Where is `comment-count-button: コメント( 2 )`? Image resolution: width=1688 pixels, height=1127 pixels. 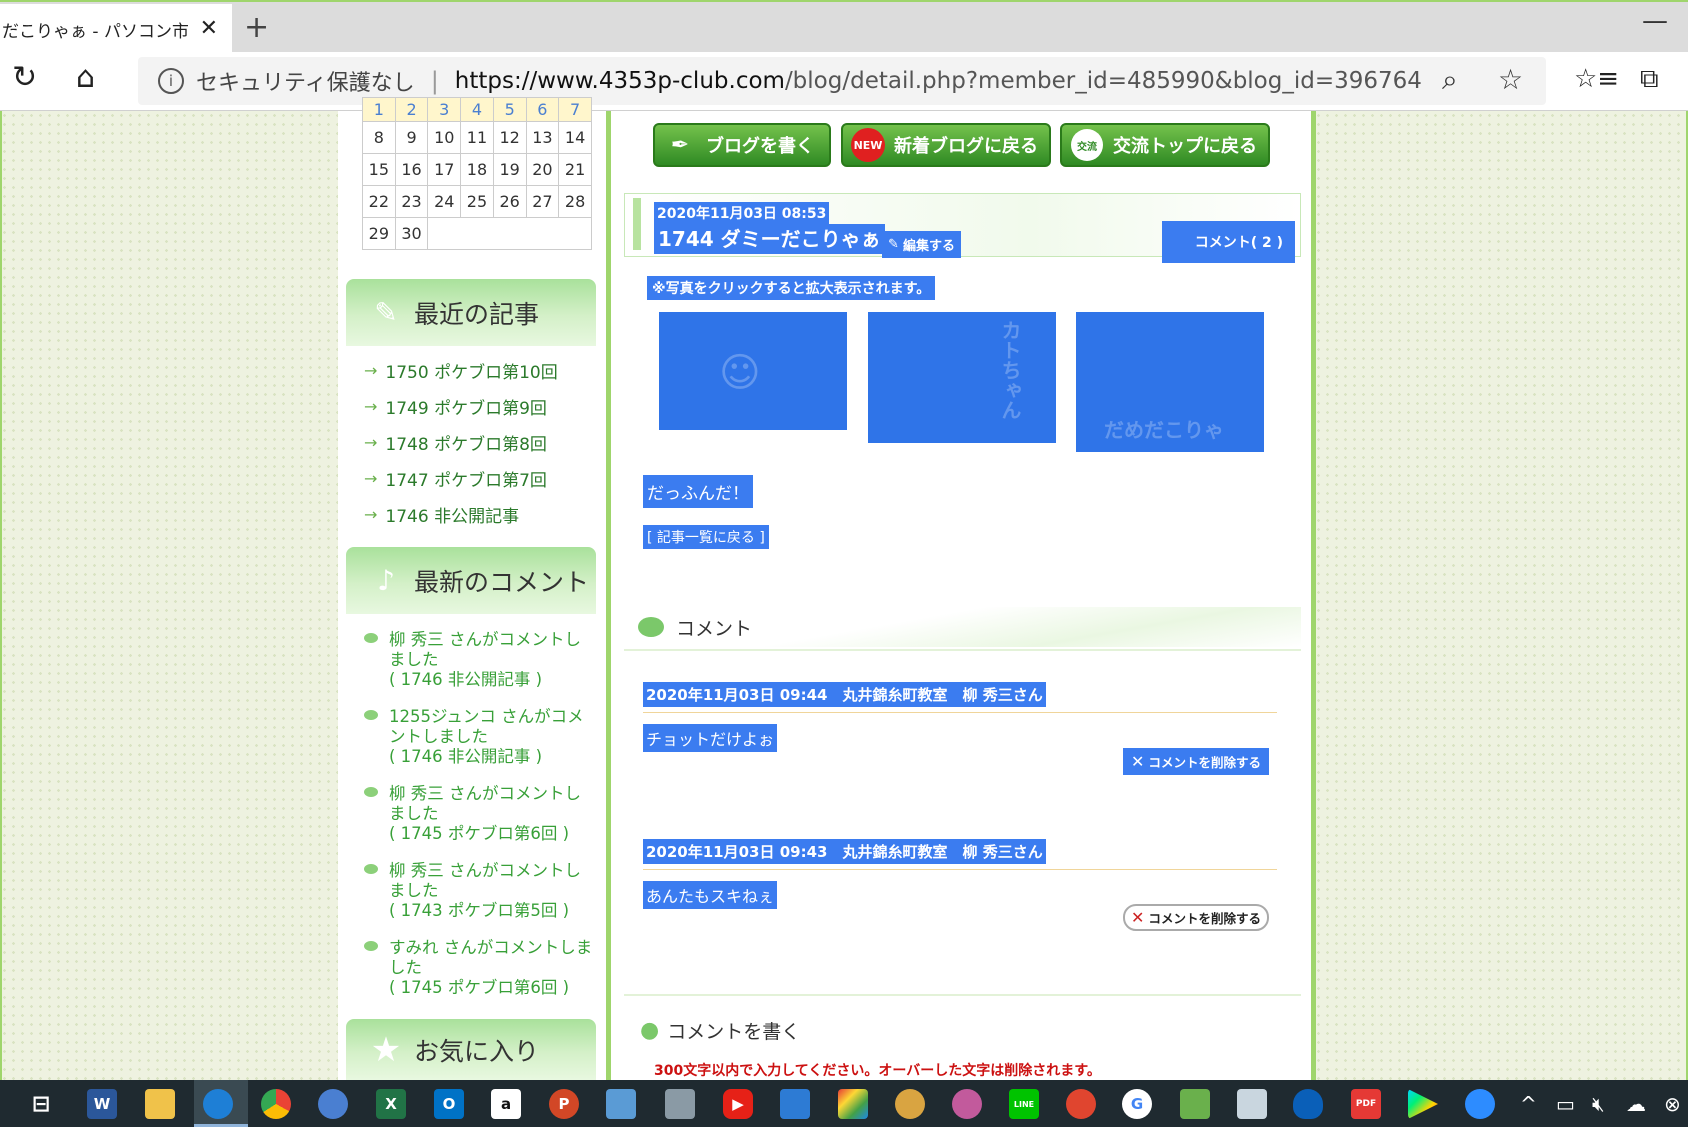 comment-count-button: コメント( 2 ) is located at coordinates (1228, 242).